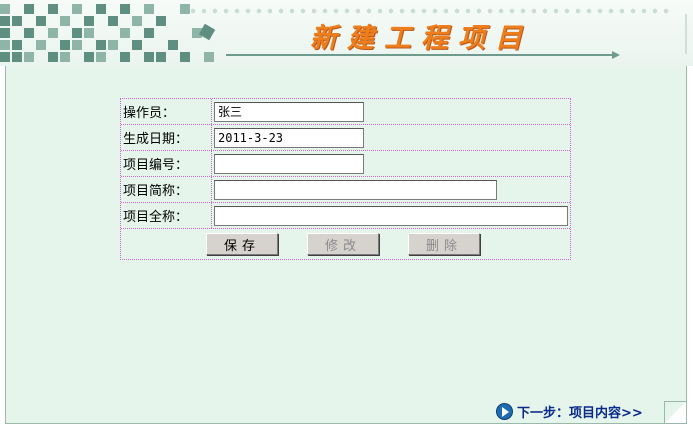 This screenshot has height=428, width=693. I want to click on form-row-project-code: 项目编号：, so click(345, 164).